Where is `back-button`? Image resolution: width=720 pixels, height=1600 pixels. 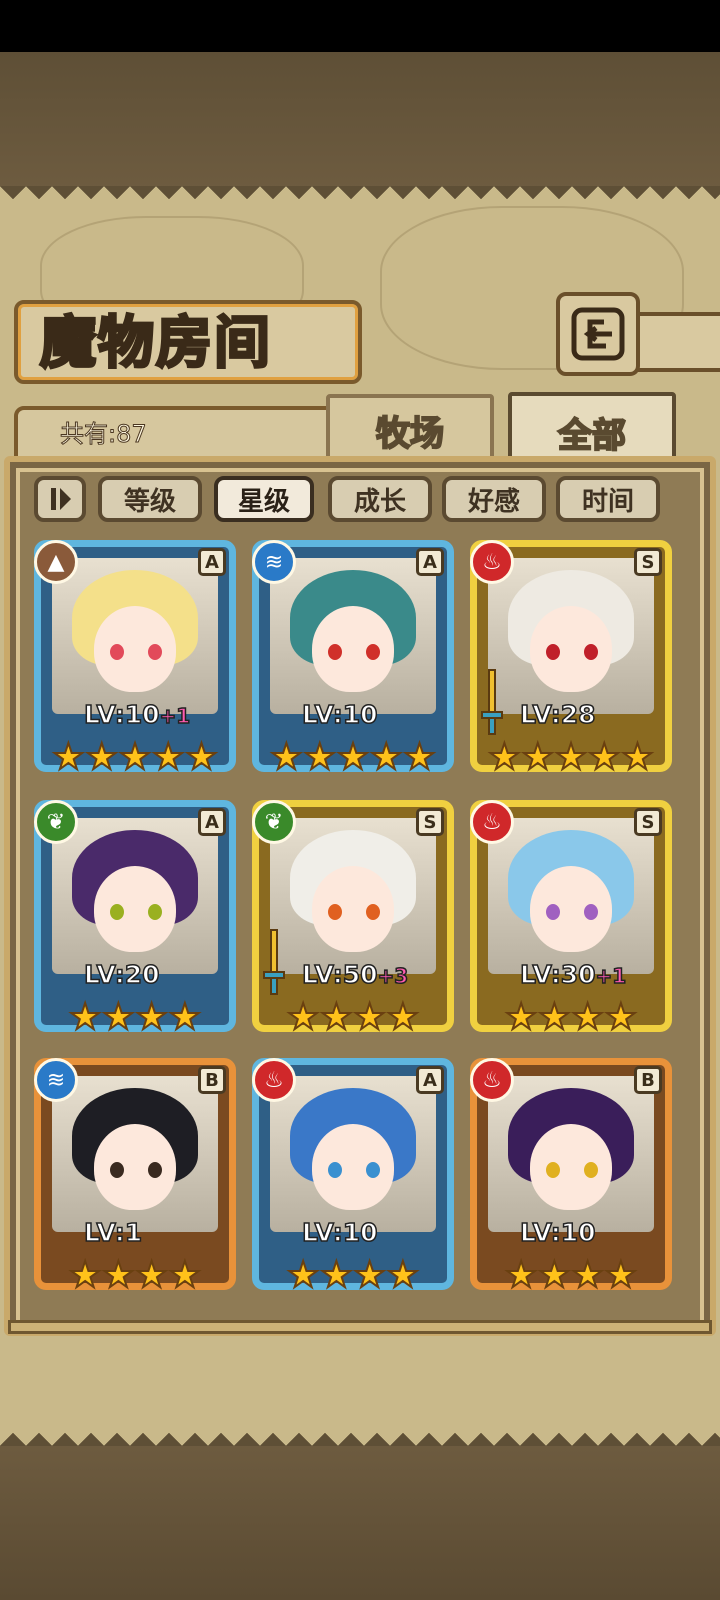 back-button is located at coordinates (598, 334).